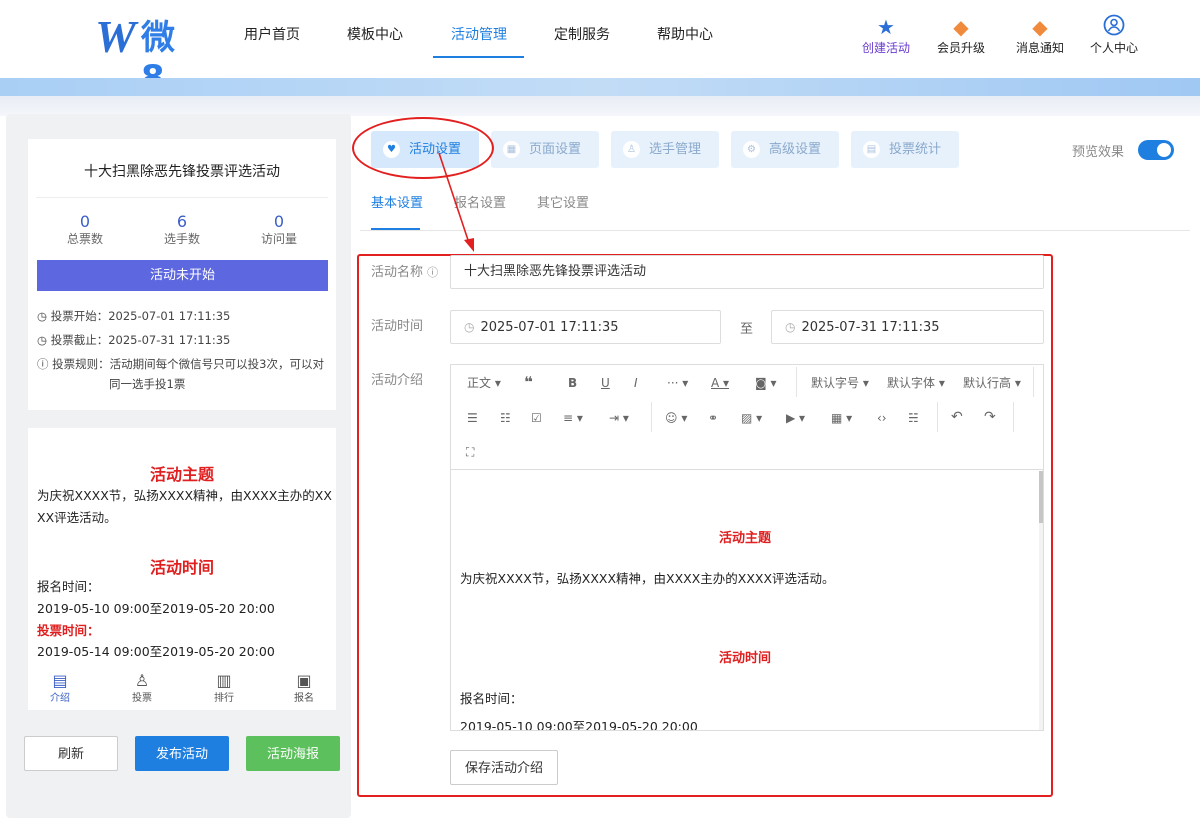 Image resolution: width=1200 pixels, height=818 pixels. Describe the element at coordinates (713, 418) in the screenshot. I see `link-icon: ⚭` at that location.